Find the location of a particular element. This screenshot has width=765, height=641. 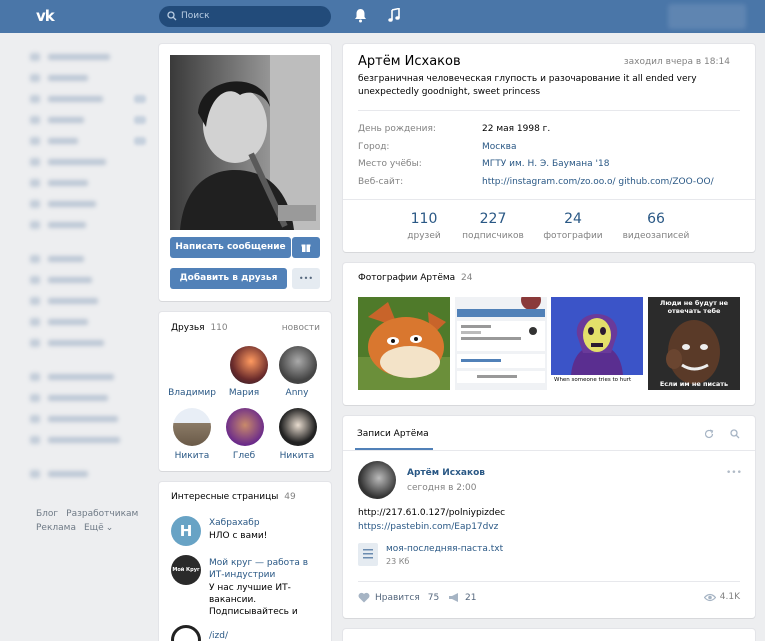

page-name: /izd/ is located at coordinates (218, 636).